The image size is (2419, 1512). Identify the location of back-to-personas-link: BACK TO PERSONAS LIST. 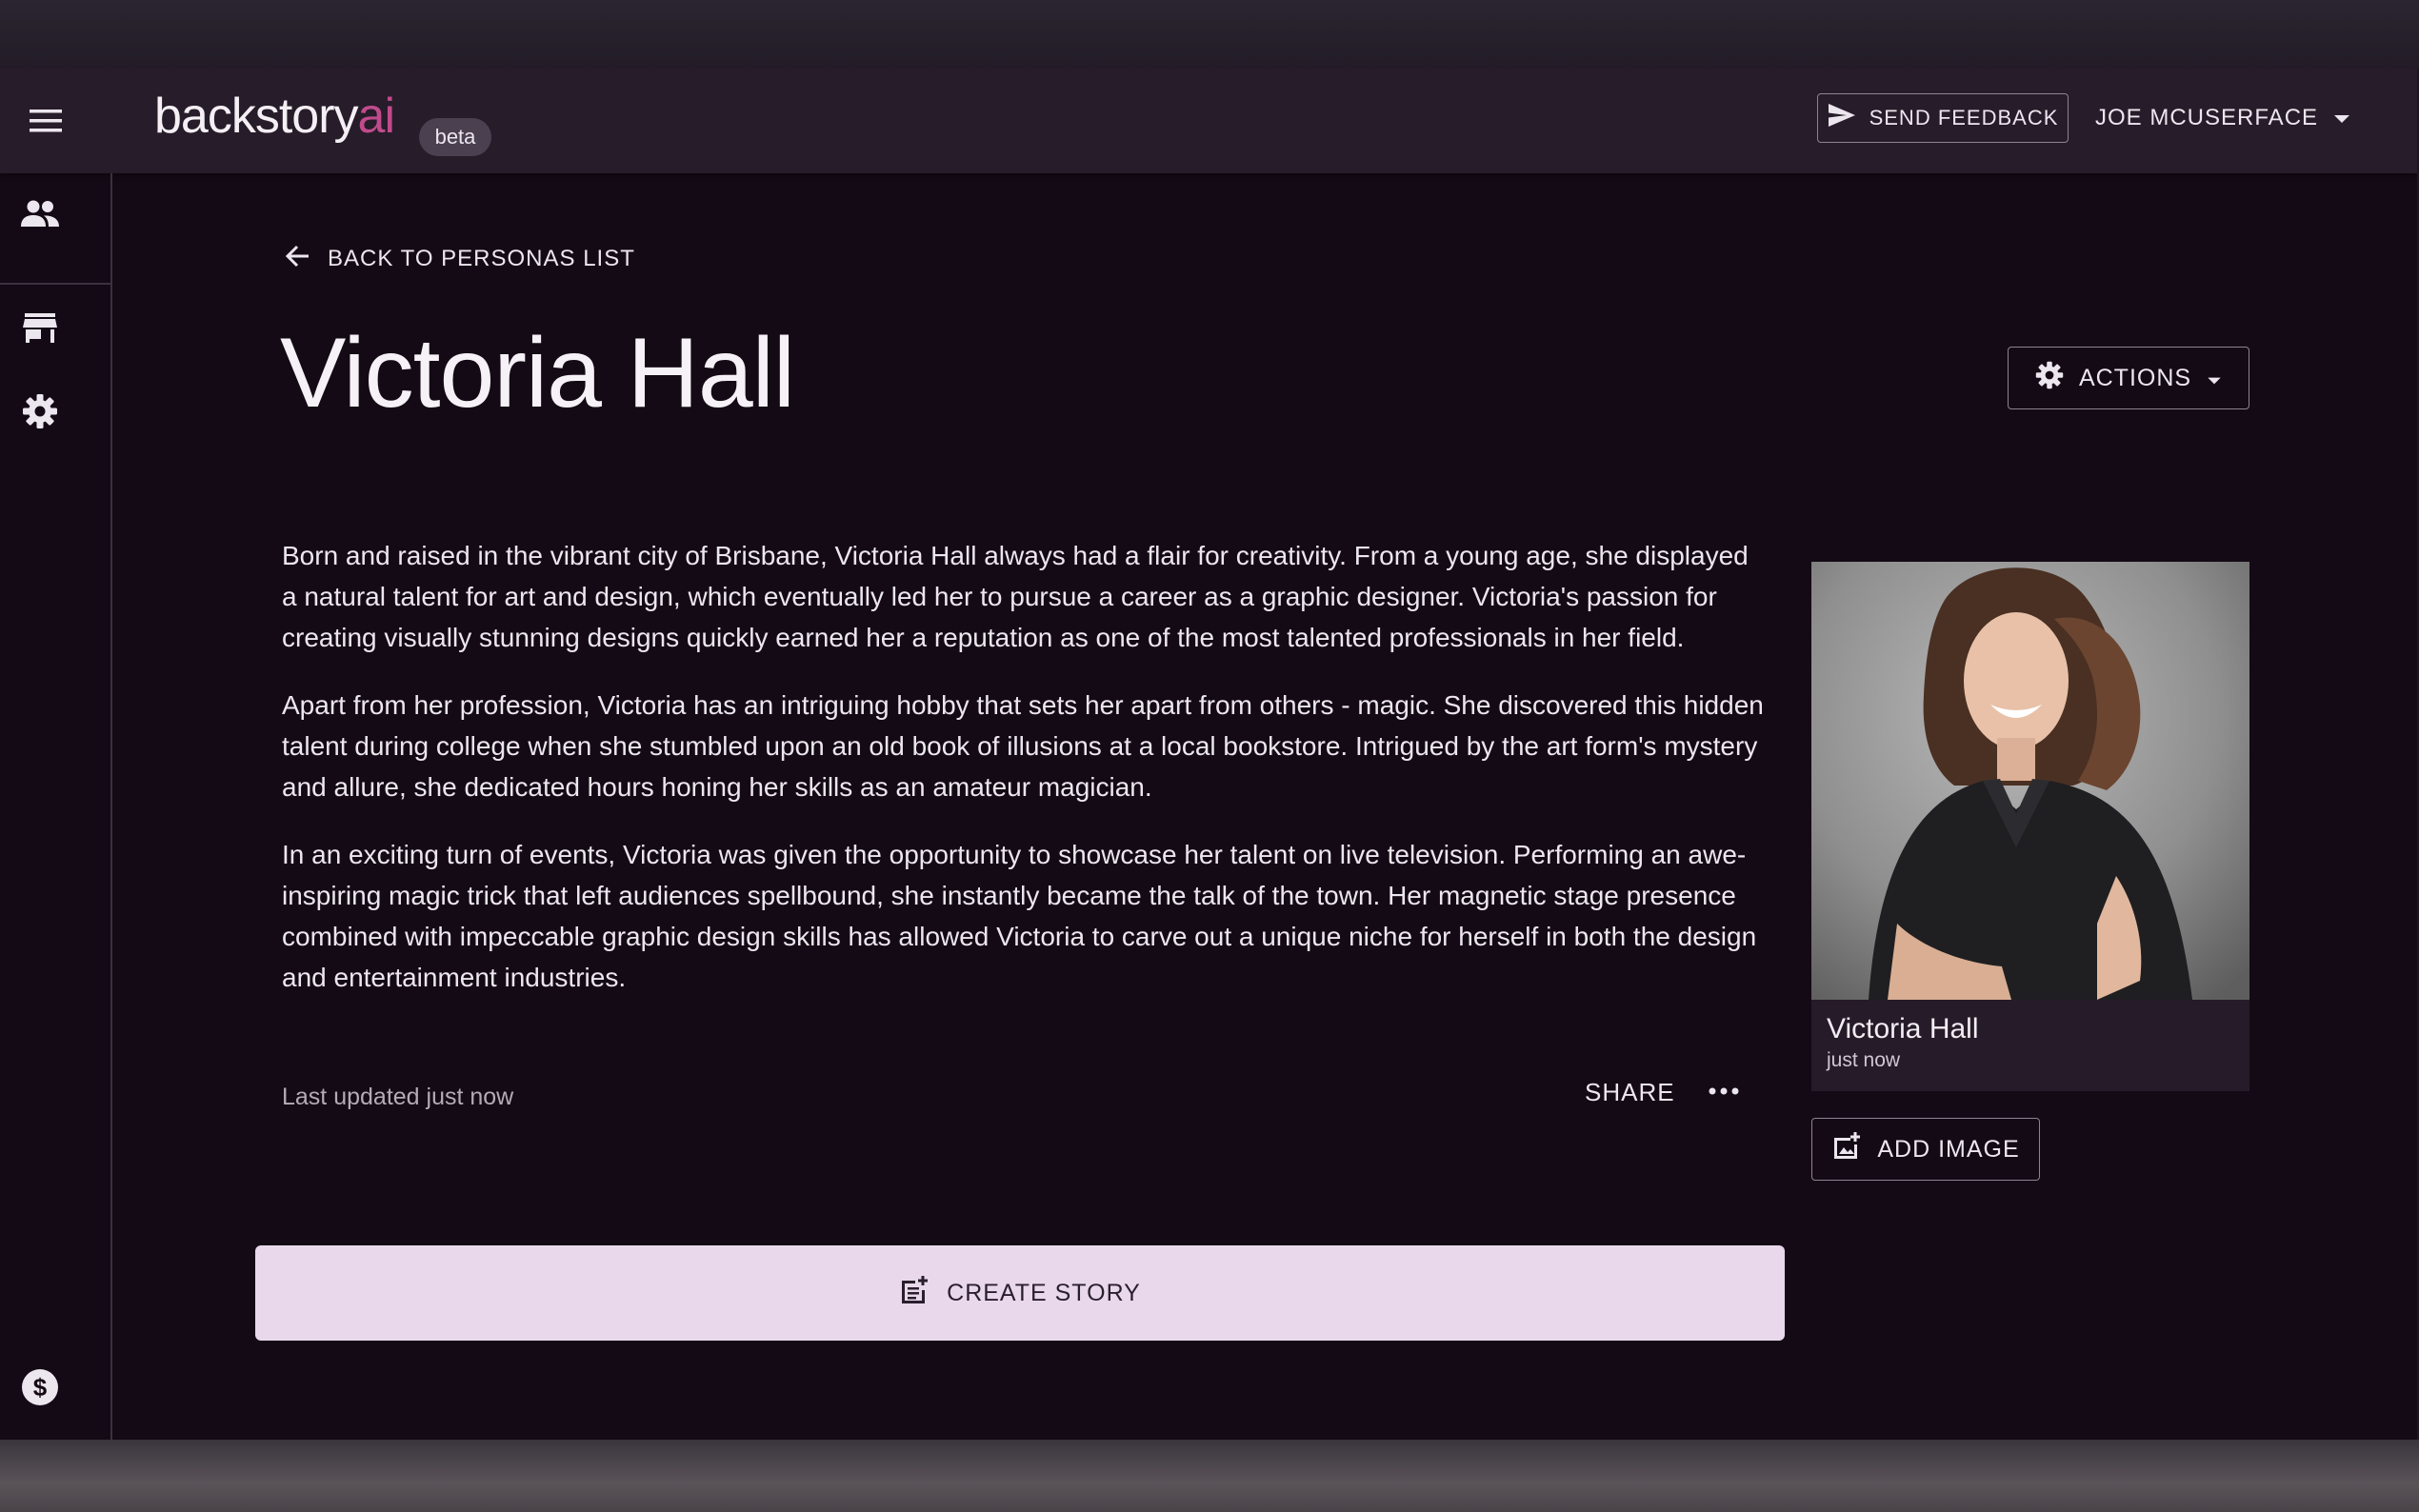
(460, 259).